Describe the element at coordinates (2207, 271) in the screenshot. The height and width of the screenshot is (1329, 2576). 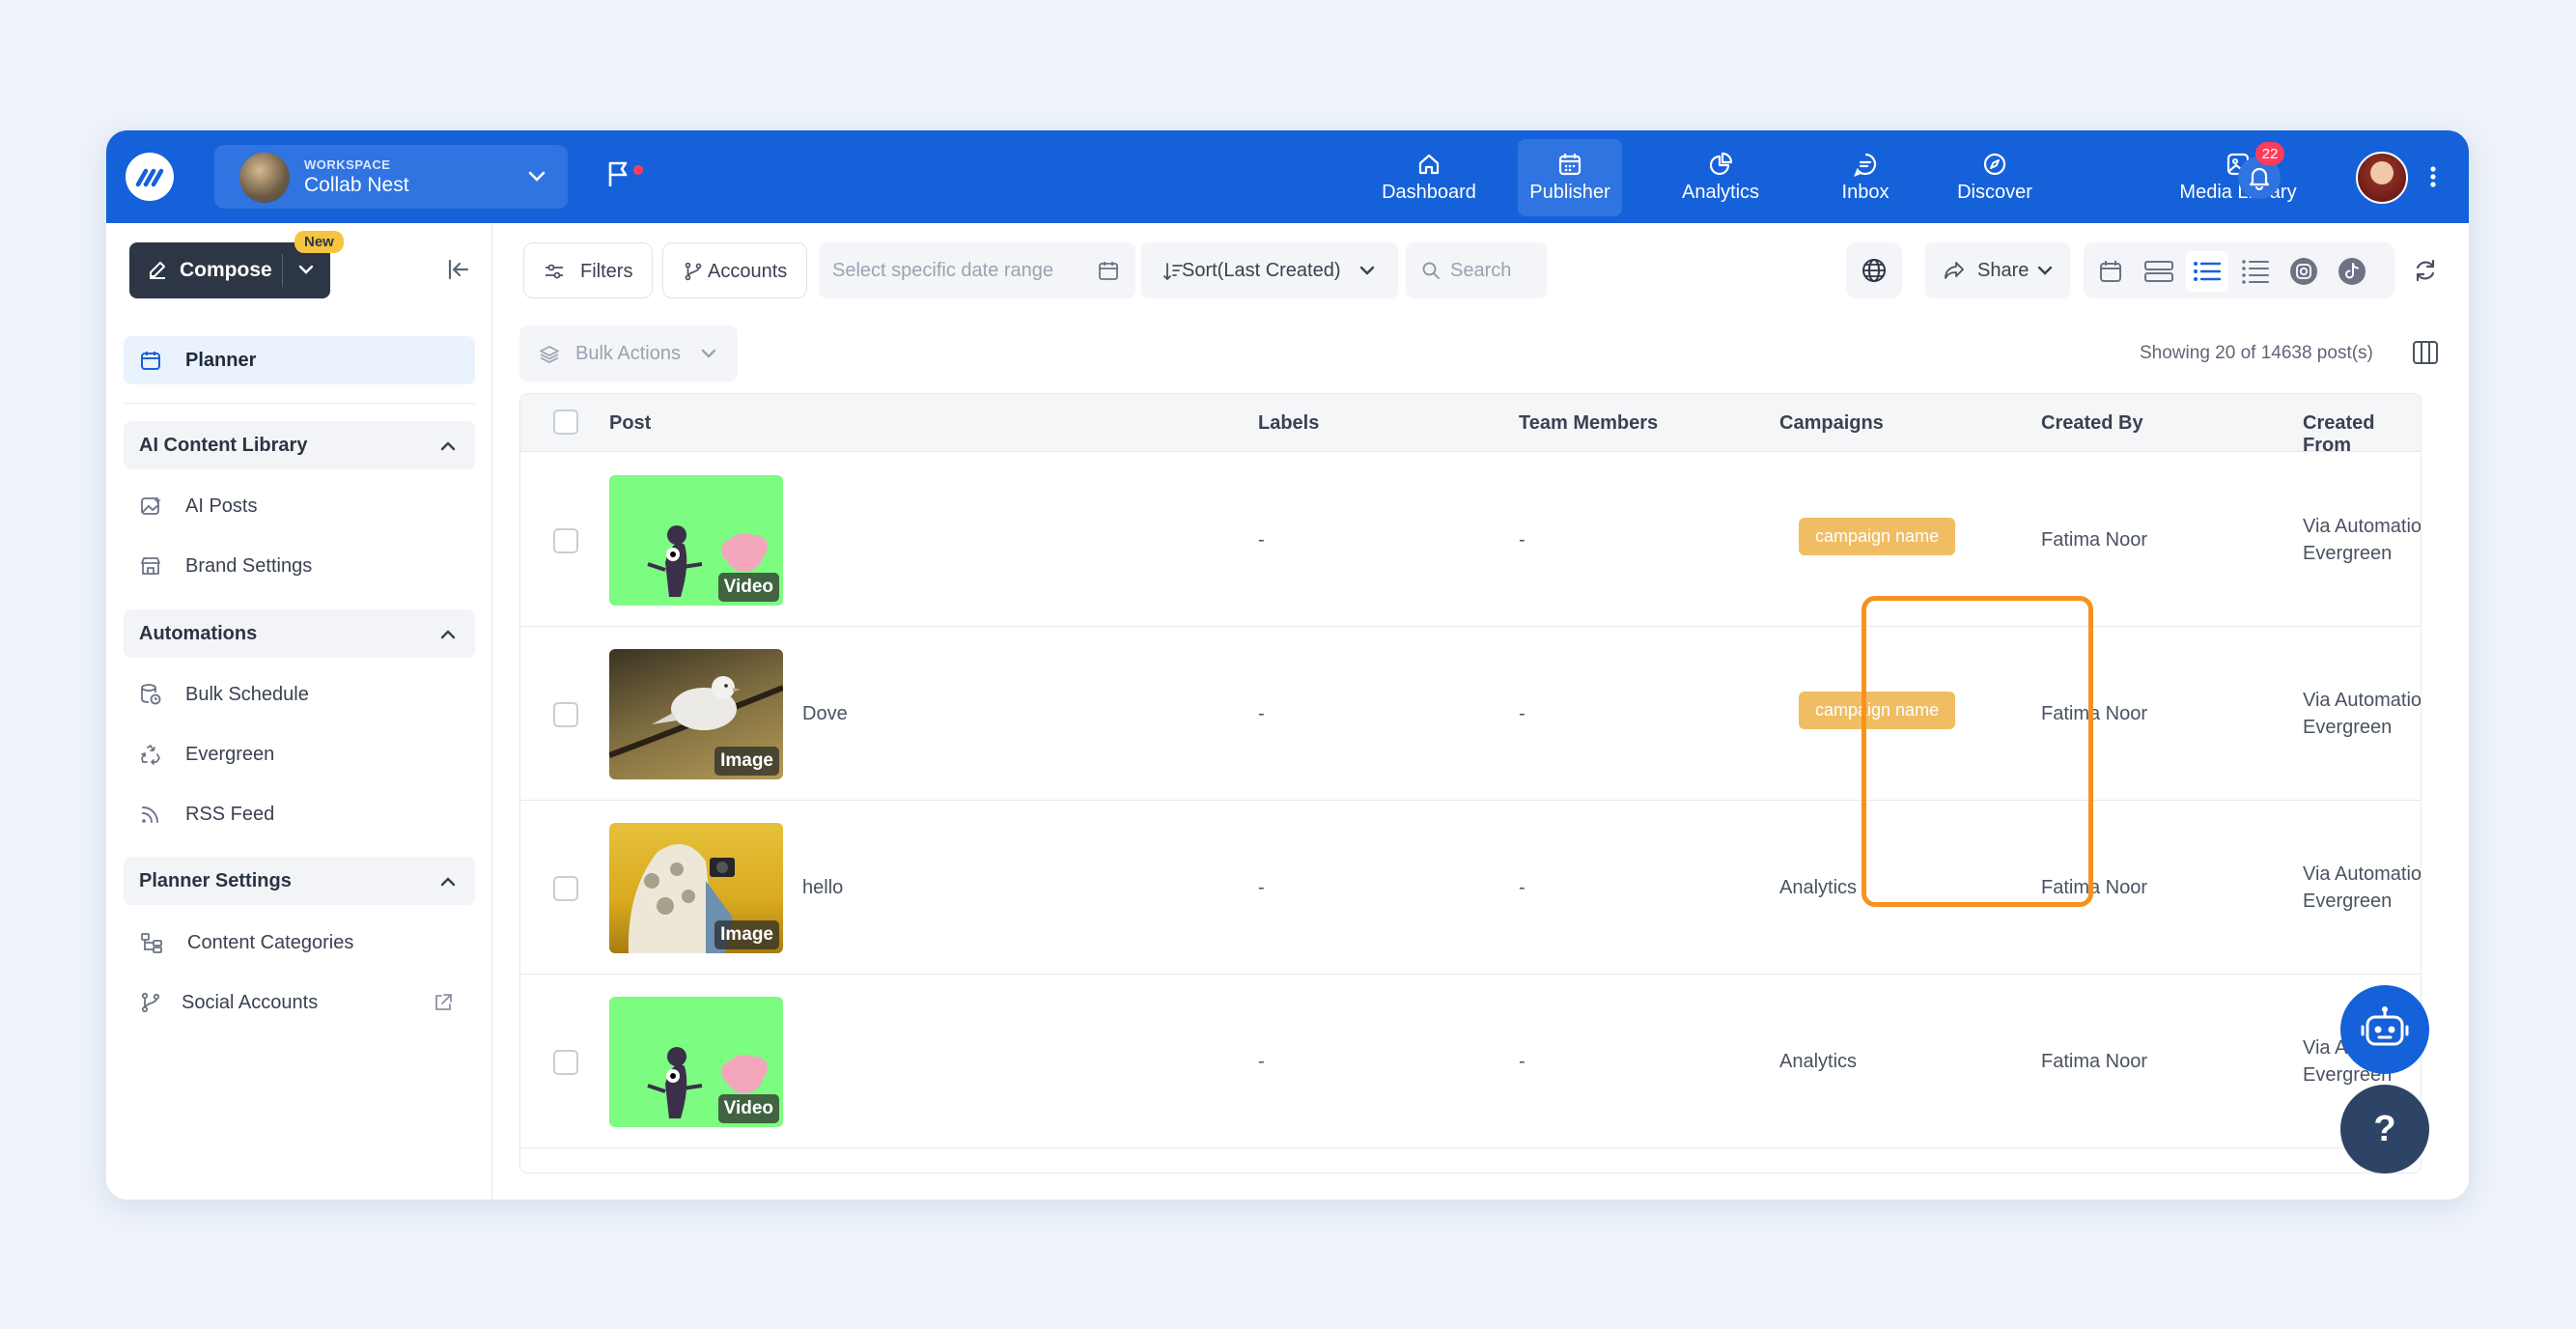
I see `list-view-button` at that location.